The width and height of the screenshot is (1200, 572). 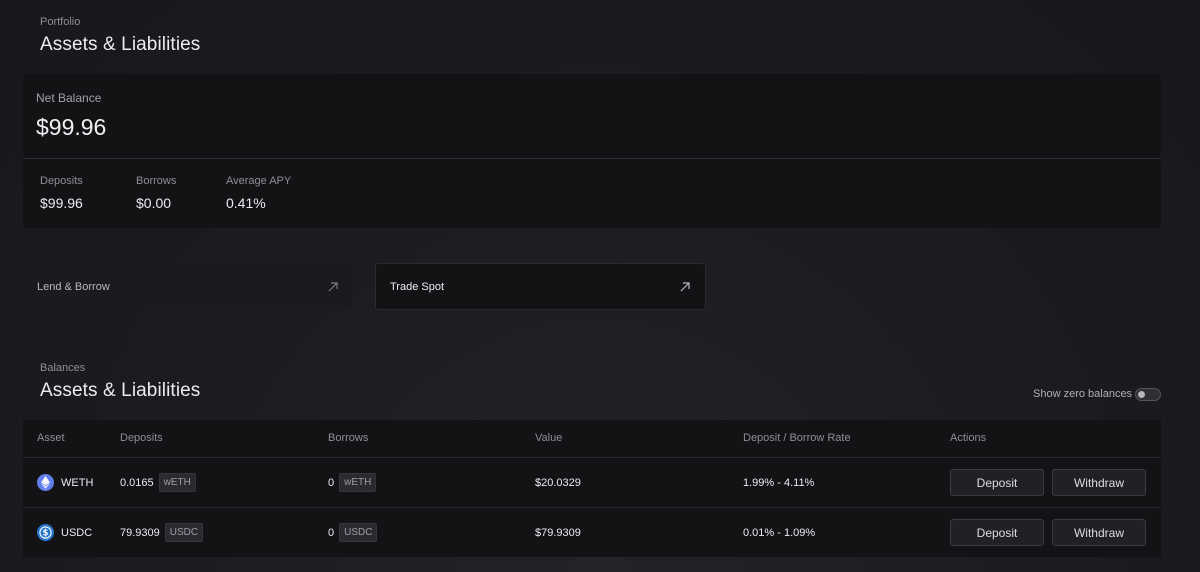 What do you see at coordinates (162, 532) in the screenshot?
I see `deposits-cell: 79.9309 USDC` at bounding box center [162, 532].